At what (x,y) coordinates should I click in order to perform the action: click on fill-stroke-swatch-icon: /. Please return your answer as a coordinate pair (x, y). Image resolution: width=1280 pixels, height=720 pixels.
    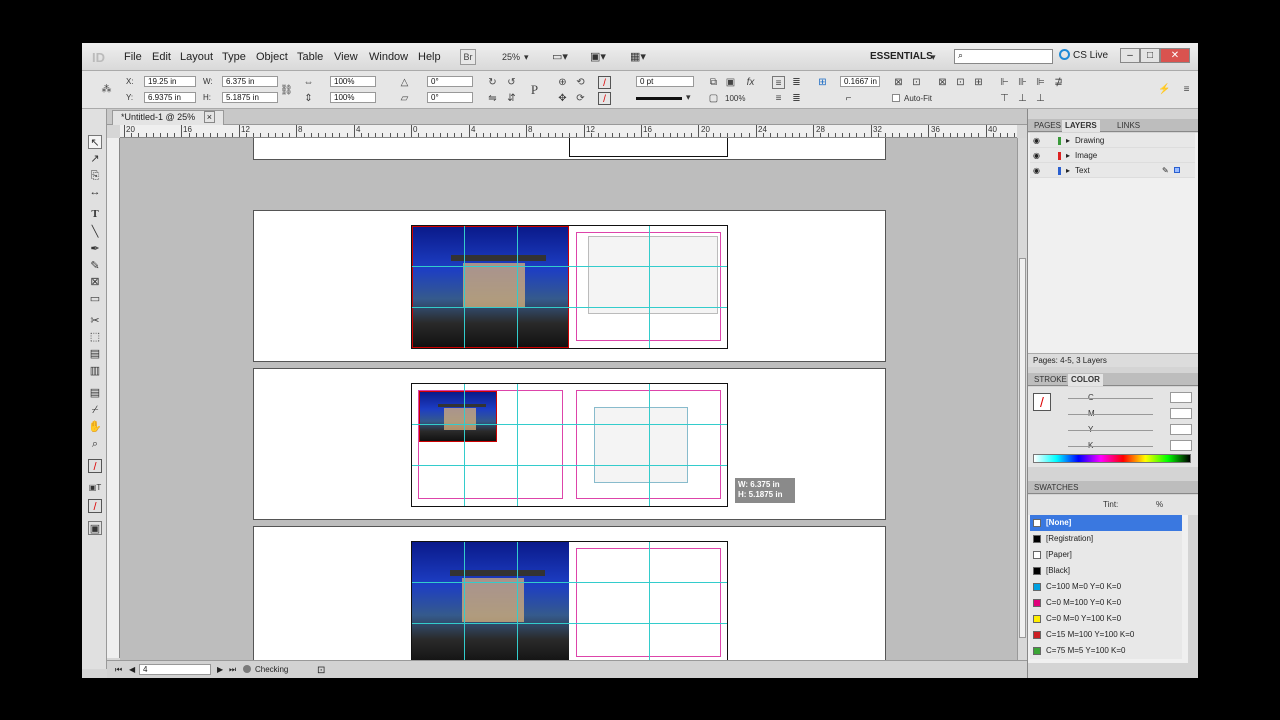
    Looking at the image, I should click on (95, 466).